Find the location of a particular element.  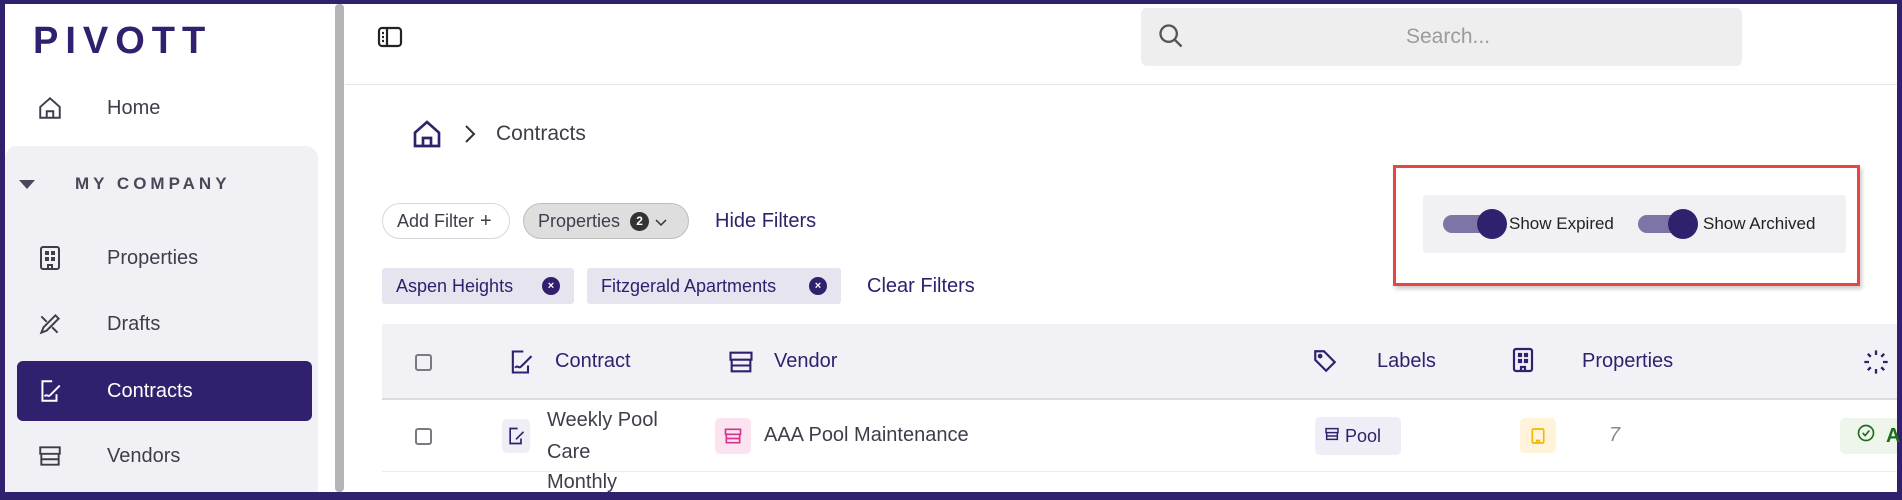

sidebar-item-vendors: Vendors is located at coordinates (164, 456).